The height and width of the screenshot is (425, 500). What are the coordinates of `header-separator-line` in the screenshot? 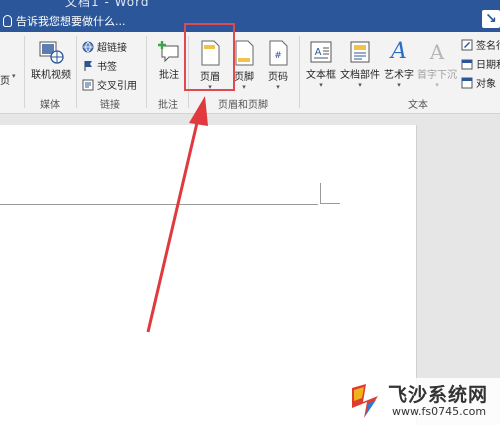 It's located at (159, 204).